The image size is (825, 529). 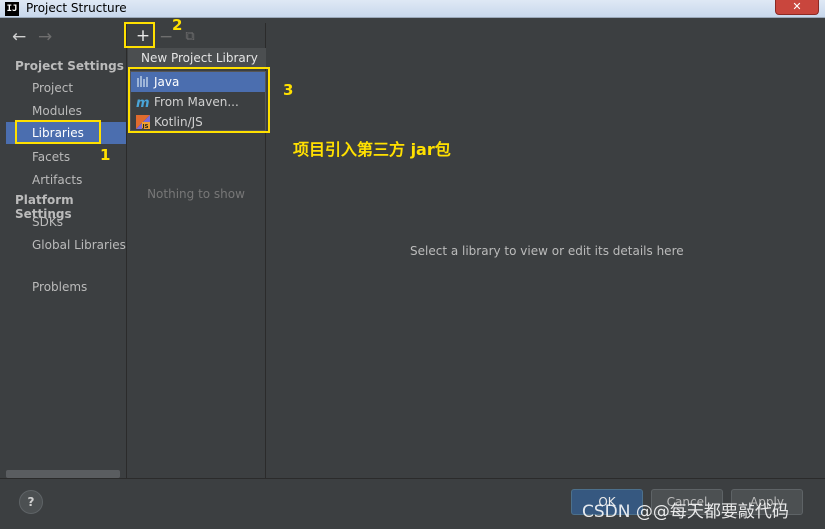 What do you see at coordinates (197, 58) in the screenshot?
I see `new-project-library-popup-title: New Project Library` at bounding box center [197, 58].